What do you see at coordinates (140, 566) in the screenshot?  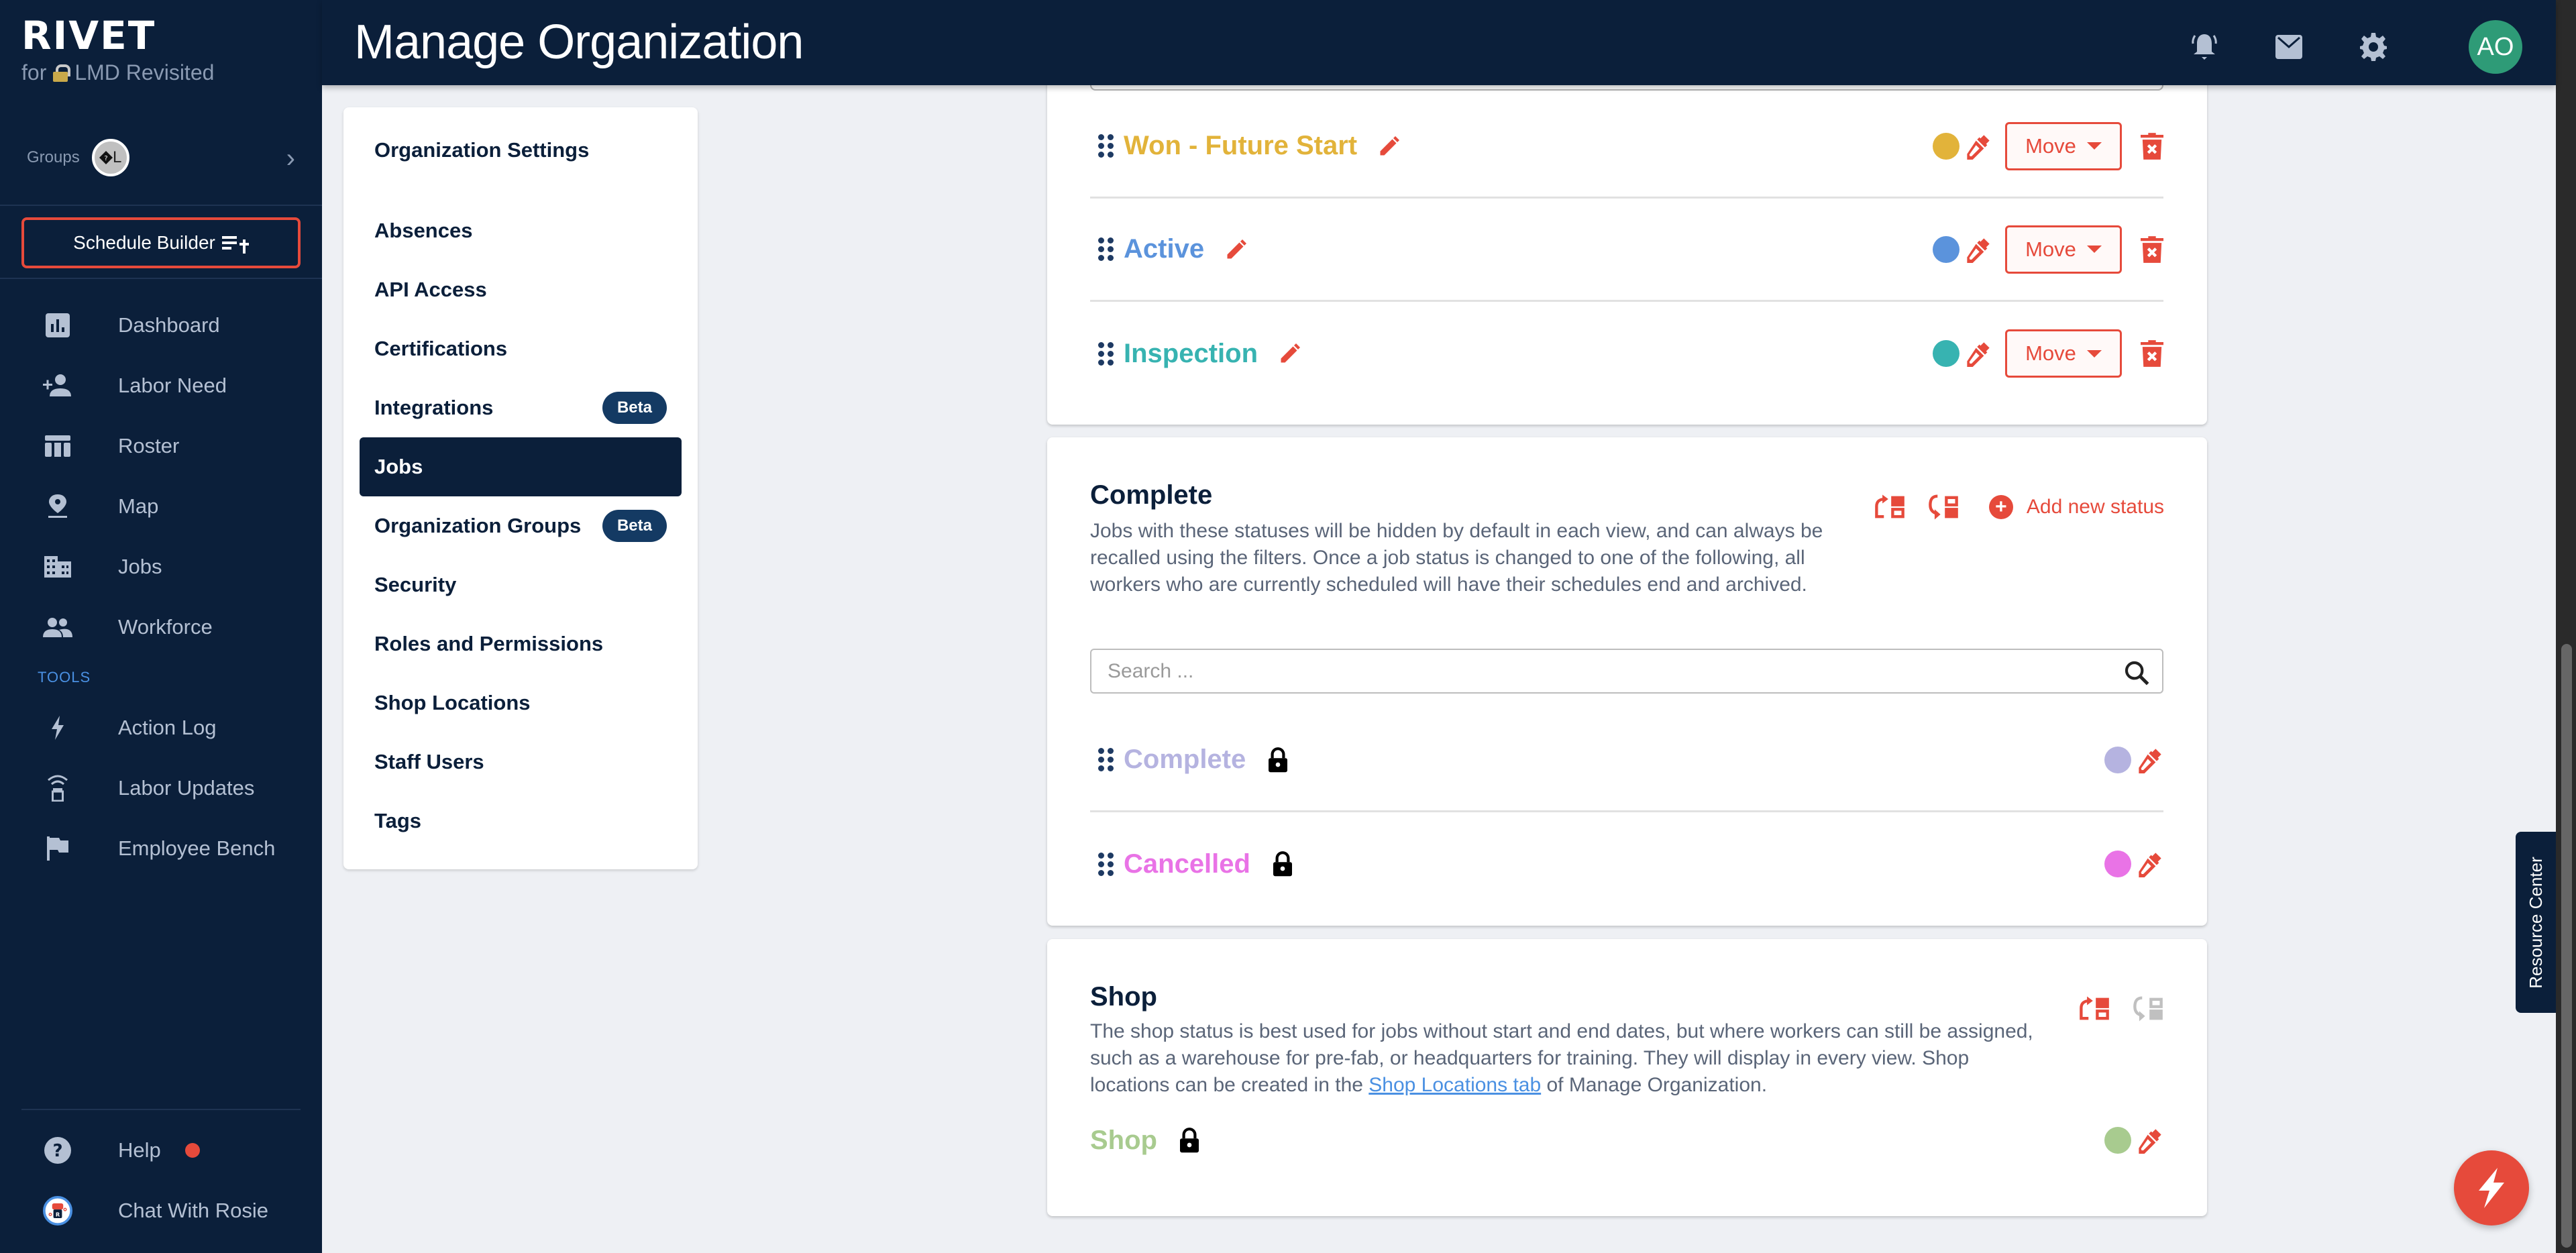 I see `nav-label: Jobs` at bounding box center [140, 566].